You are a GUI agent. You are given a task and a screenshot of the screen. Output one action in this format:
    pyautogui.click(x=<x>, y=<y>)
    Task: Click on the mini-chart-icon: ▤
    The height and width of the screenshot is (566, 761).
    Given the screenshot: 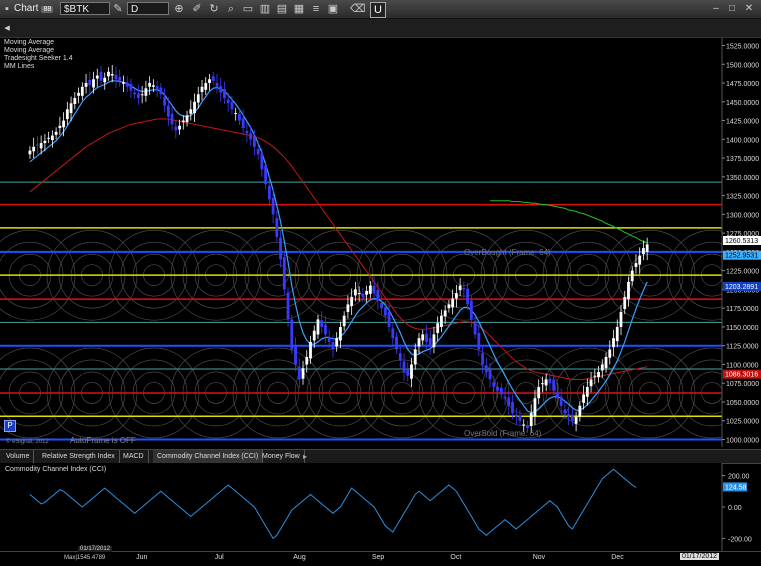 What is the action you would take?
    pyautogui.click(x=282, y=9)
    